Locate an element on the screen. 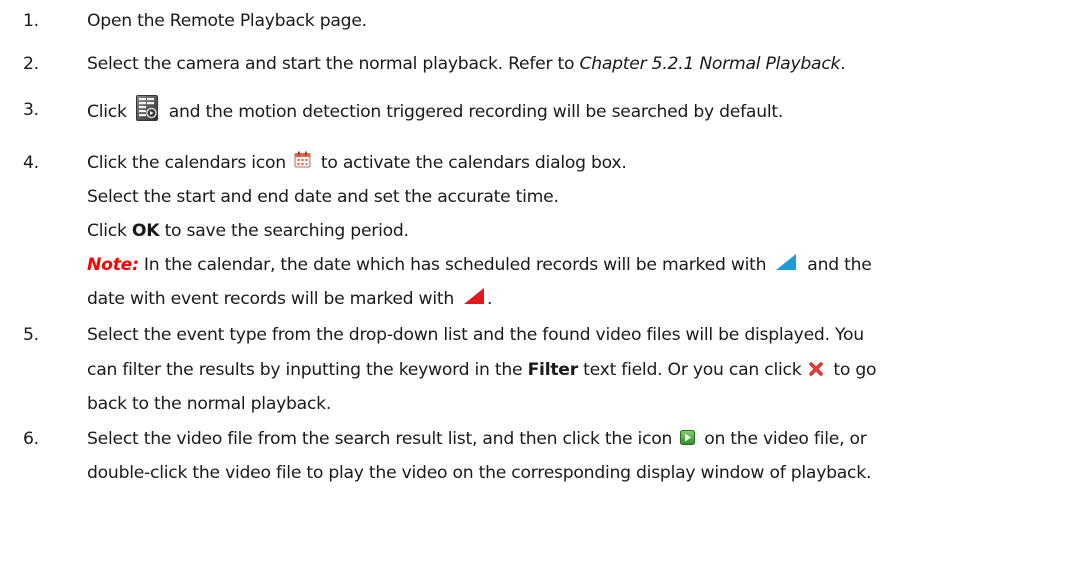 The image size is (1075, 576). scheduled-record-marker-icon is located at coordinates (786, 262).